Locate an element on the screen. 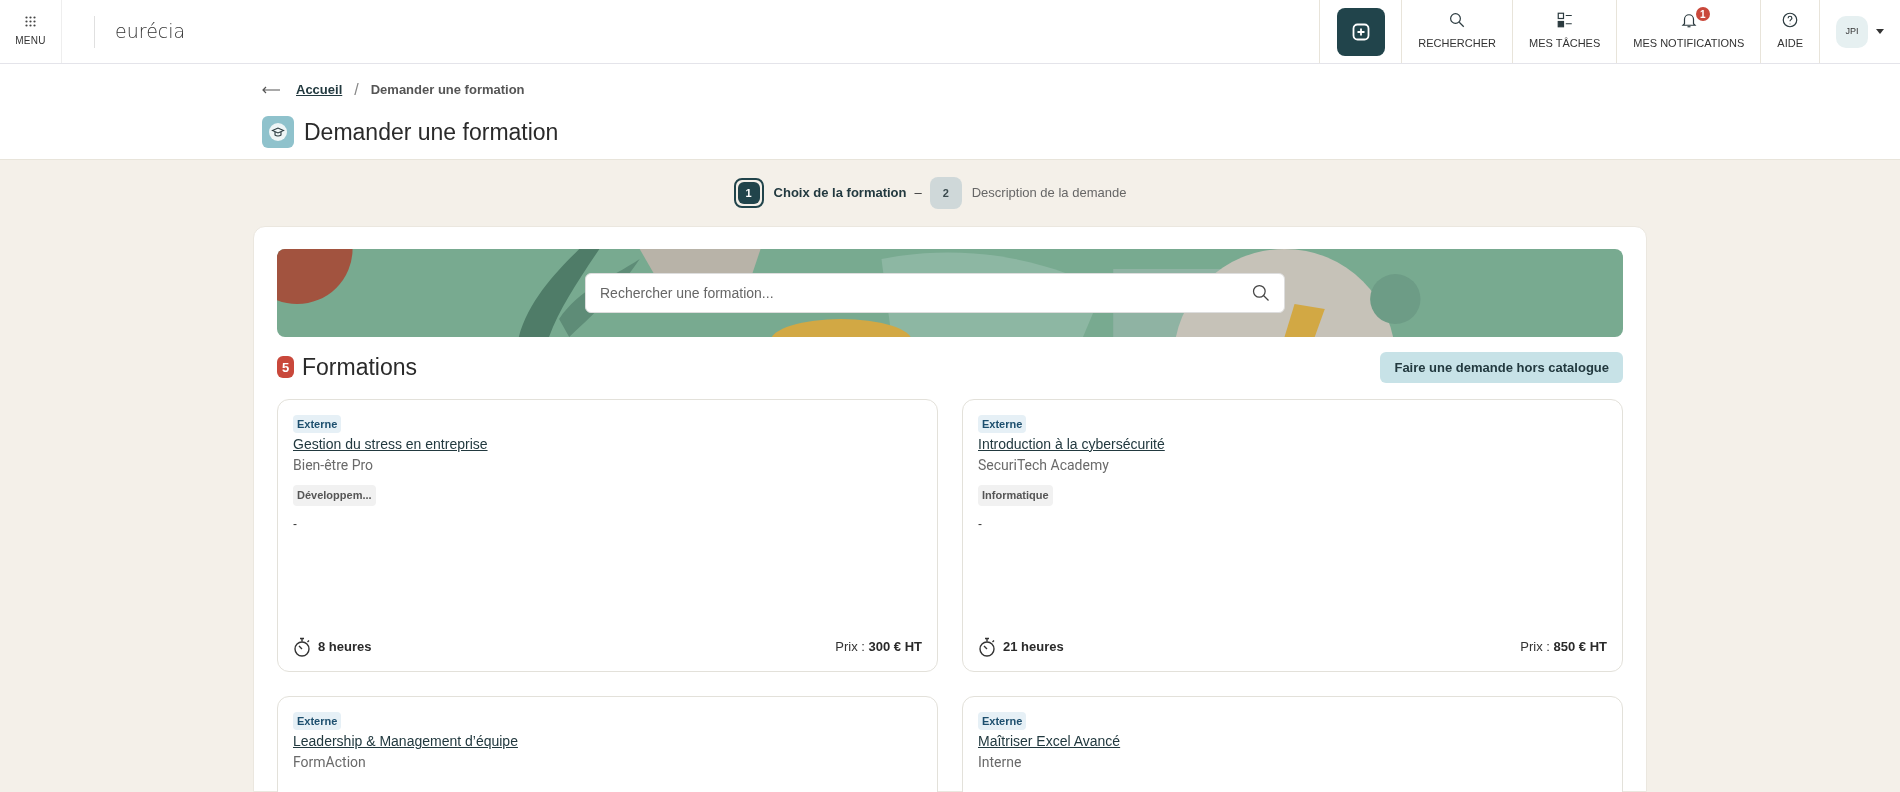  page-title: Demander une formation is located at coordinates (431, 132).